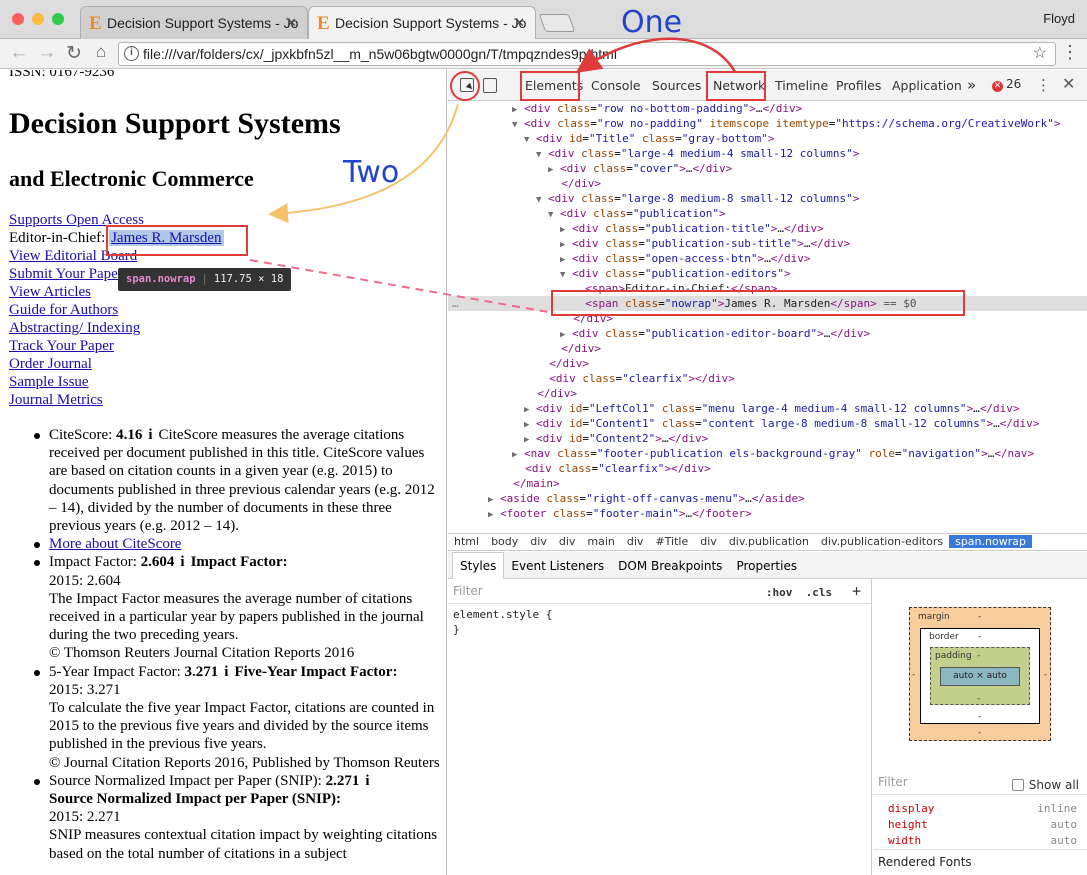 This screenshot has height=875, width=1087. What do you see at coordinates (980, 825) in the screenshot?
I see `computed-prop-height: height auto` at bounding box center [980, 825].